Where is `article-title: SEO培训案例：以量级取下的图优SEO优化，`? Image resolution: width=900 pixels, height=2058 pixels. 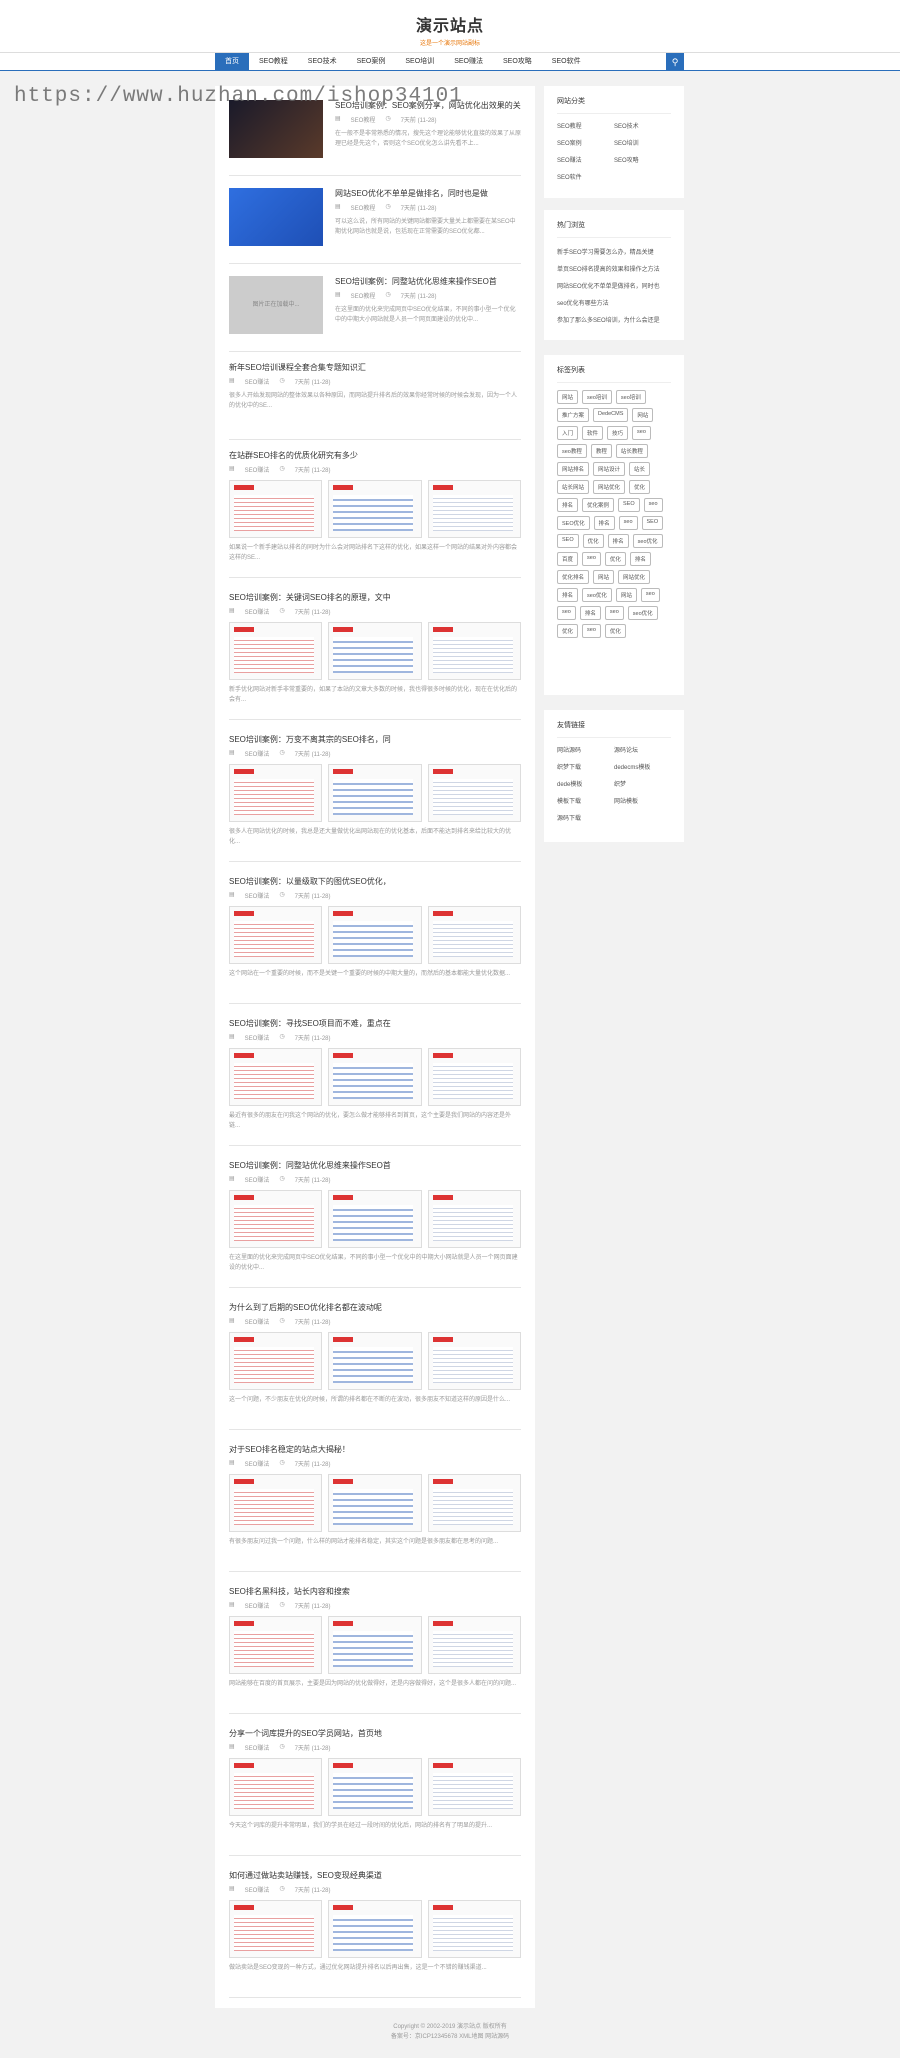 article-title: SEO培训案例：以量级取下的图优SEO优化， is located at coordinates (375, 882).